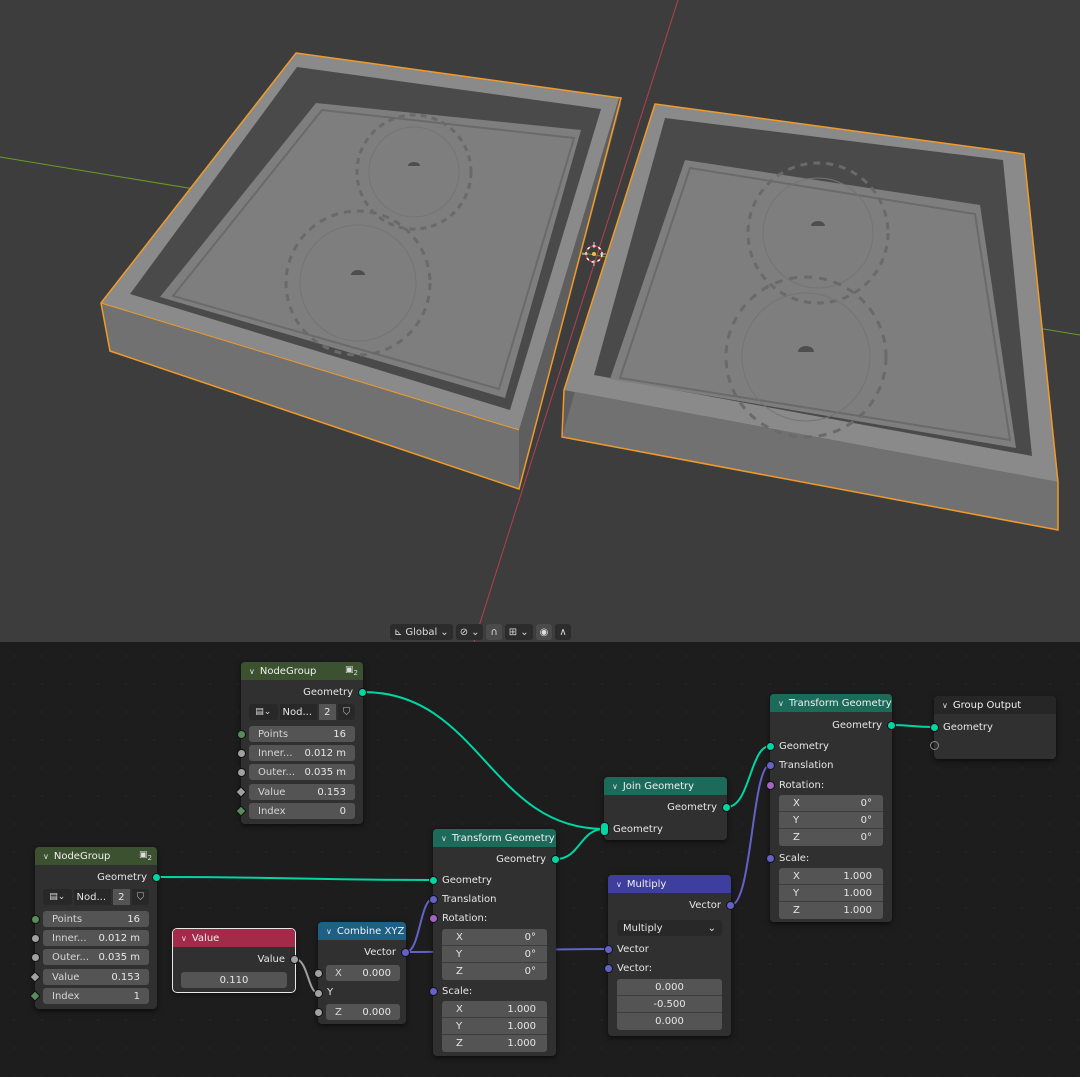 Image resolution: width=1080 pixels, height=1077 pixels. Describe the element at coordinates (665, 808) in the screenshot. I see `node-join-geometry: ∨ Join Geometry Geometry Geometry` at that location.